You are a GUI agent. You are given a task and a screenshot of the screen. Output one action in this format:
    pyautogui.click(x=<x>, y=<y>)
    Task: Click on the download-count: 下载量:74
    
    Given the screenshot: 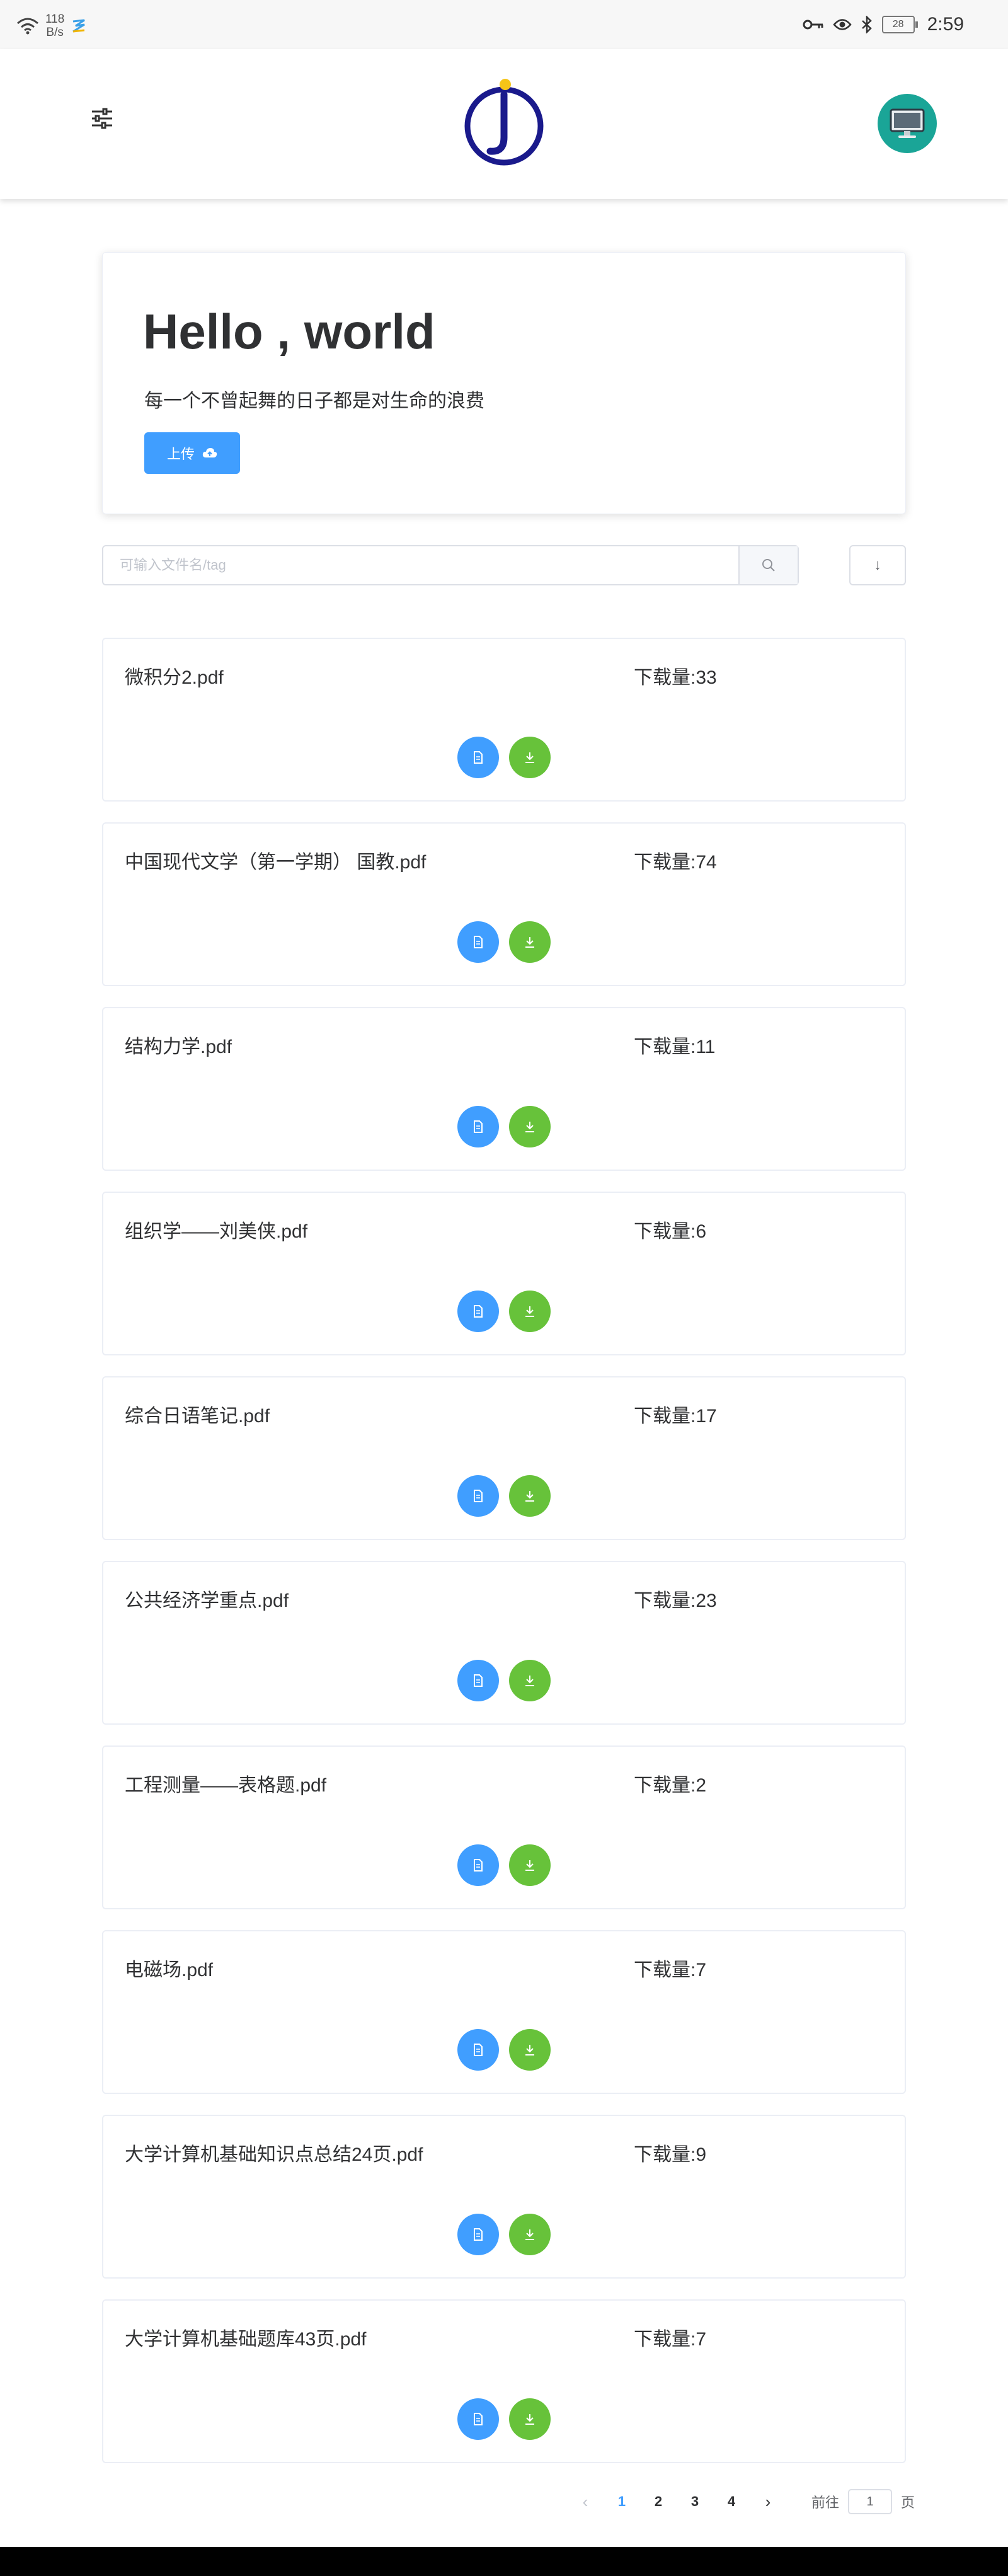 What is the action you would take?
    pyautogui.click(x=675, y=862)
    